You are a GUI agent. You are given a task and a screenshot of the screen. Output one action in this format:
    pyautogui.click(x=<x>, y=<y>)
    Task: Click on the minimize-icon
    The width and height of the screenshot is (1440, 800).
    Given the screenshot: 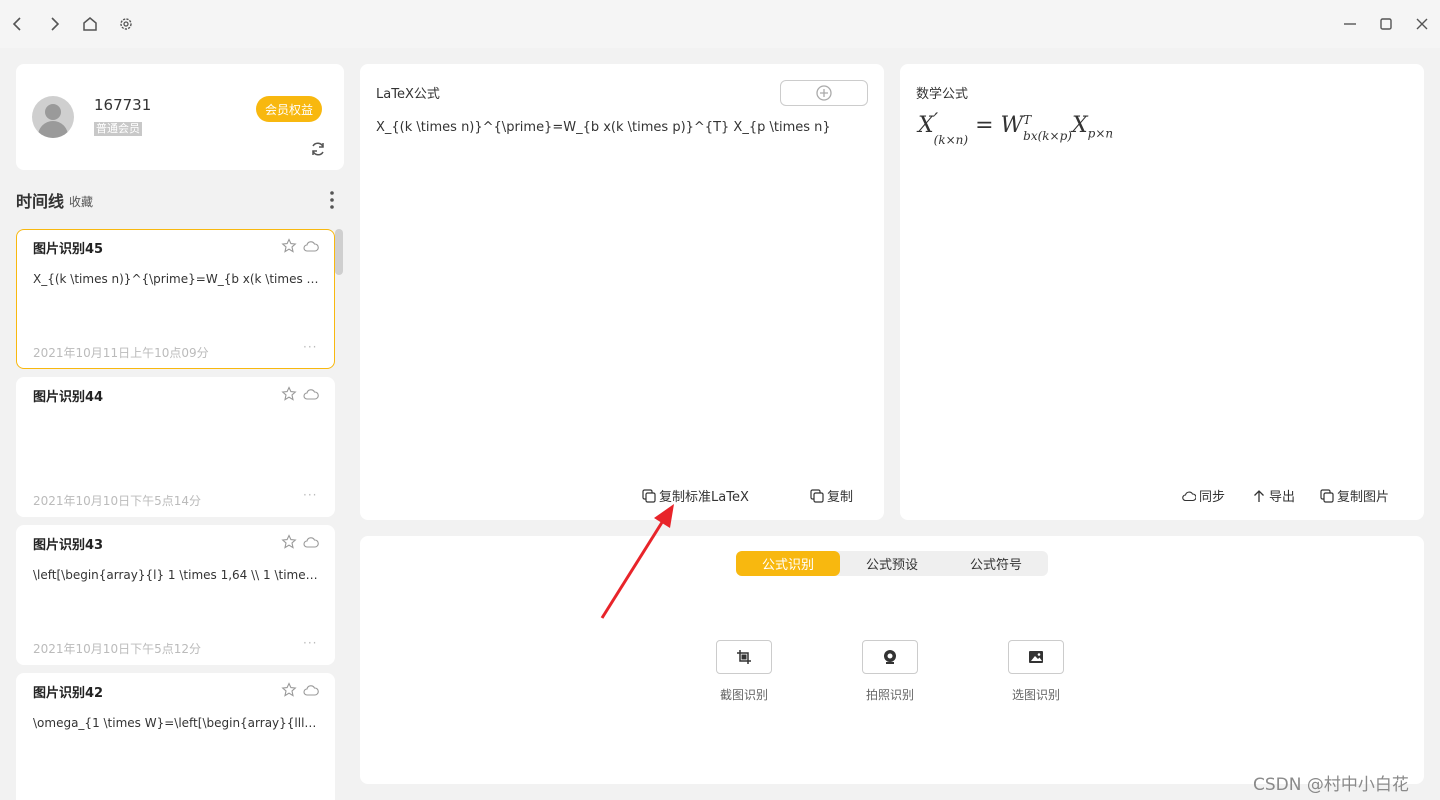 What is the action you would take?
    pyautogui.click(x=1350, y=24)
    